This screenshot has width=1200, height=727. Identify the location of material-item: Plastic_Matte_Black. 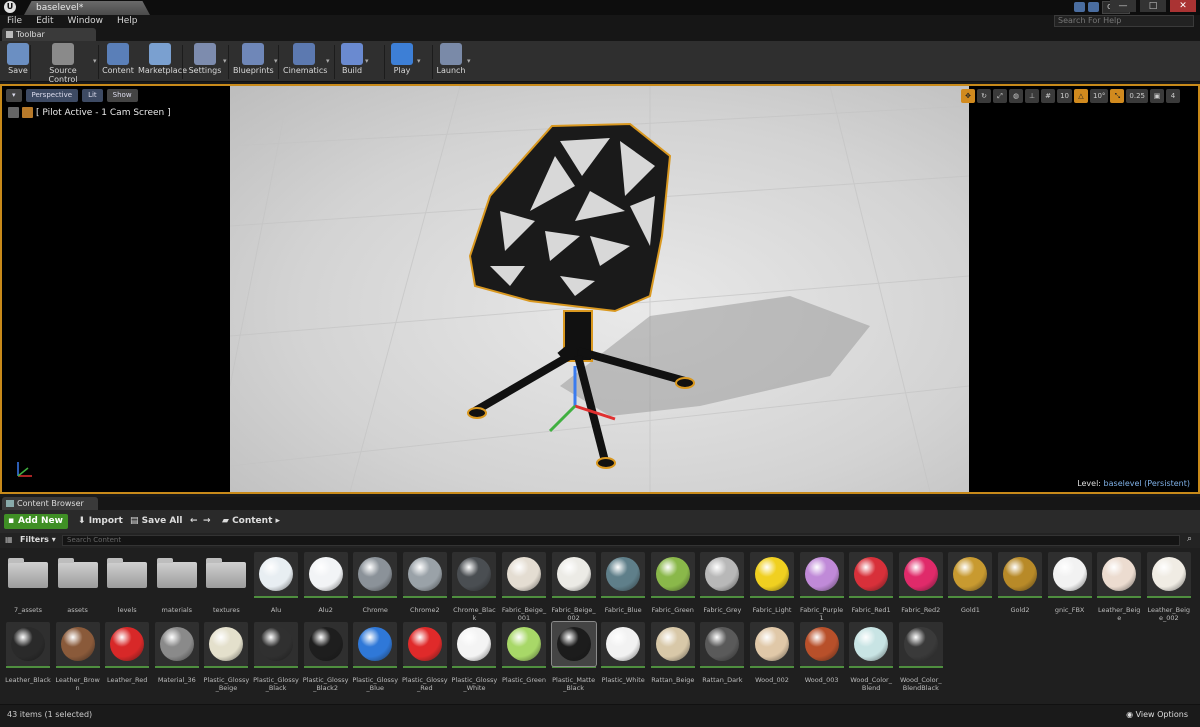
(573, 656).